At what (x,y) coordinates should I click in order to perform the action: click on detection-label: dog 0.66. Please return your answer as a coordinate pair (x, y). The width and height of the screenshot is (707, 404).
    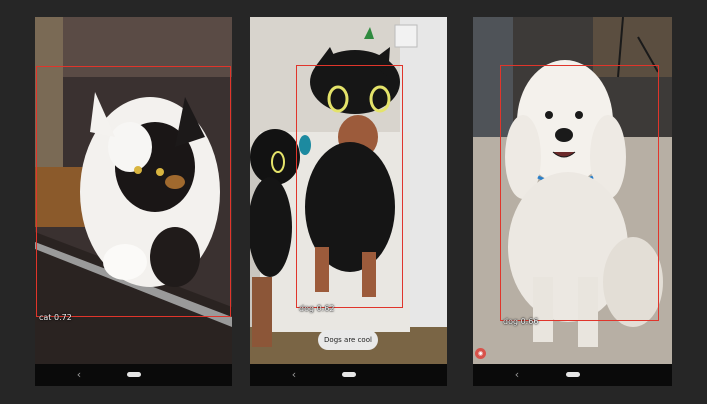
    Looking at the image, I should click on (521, 321).